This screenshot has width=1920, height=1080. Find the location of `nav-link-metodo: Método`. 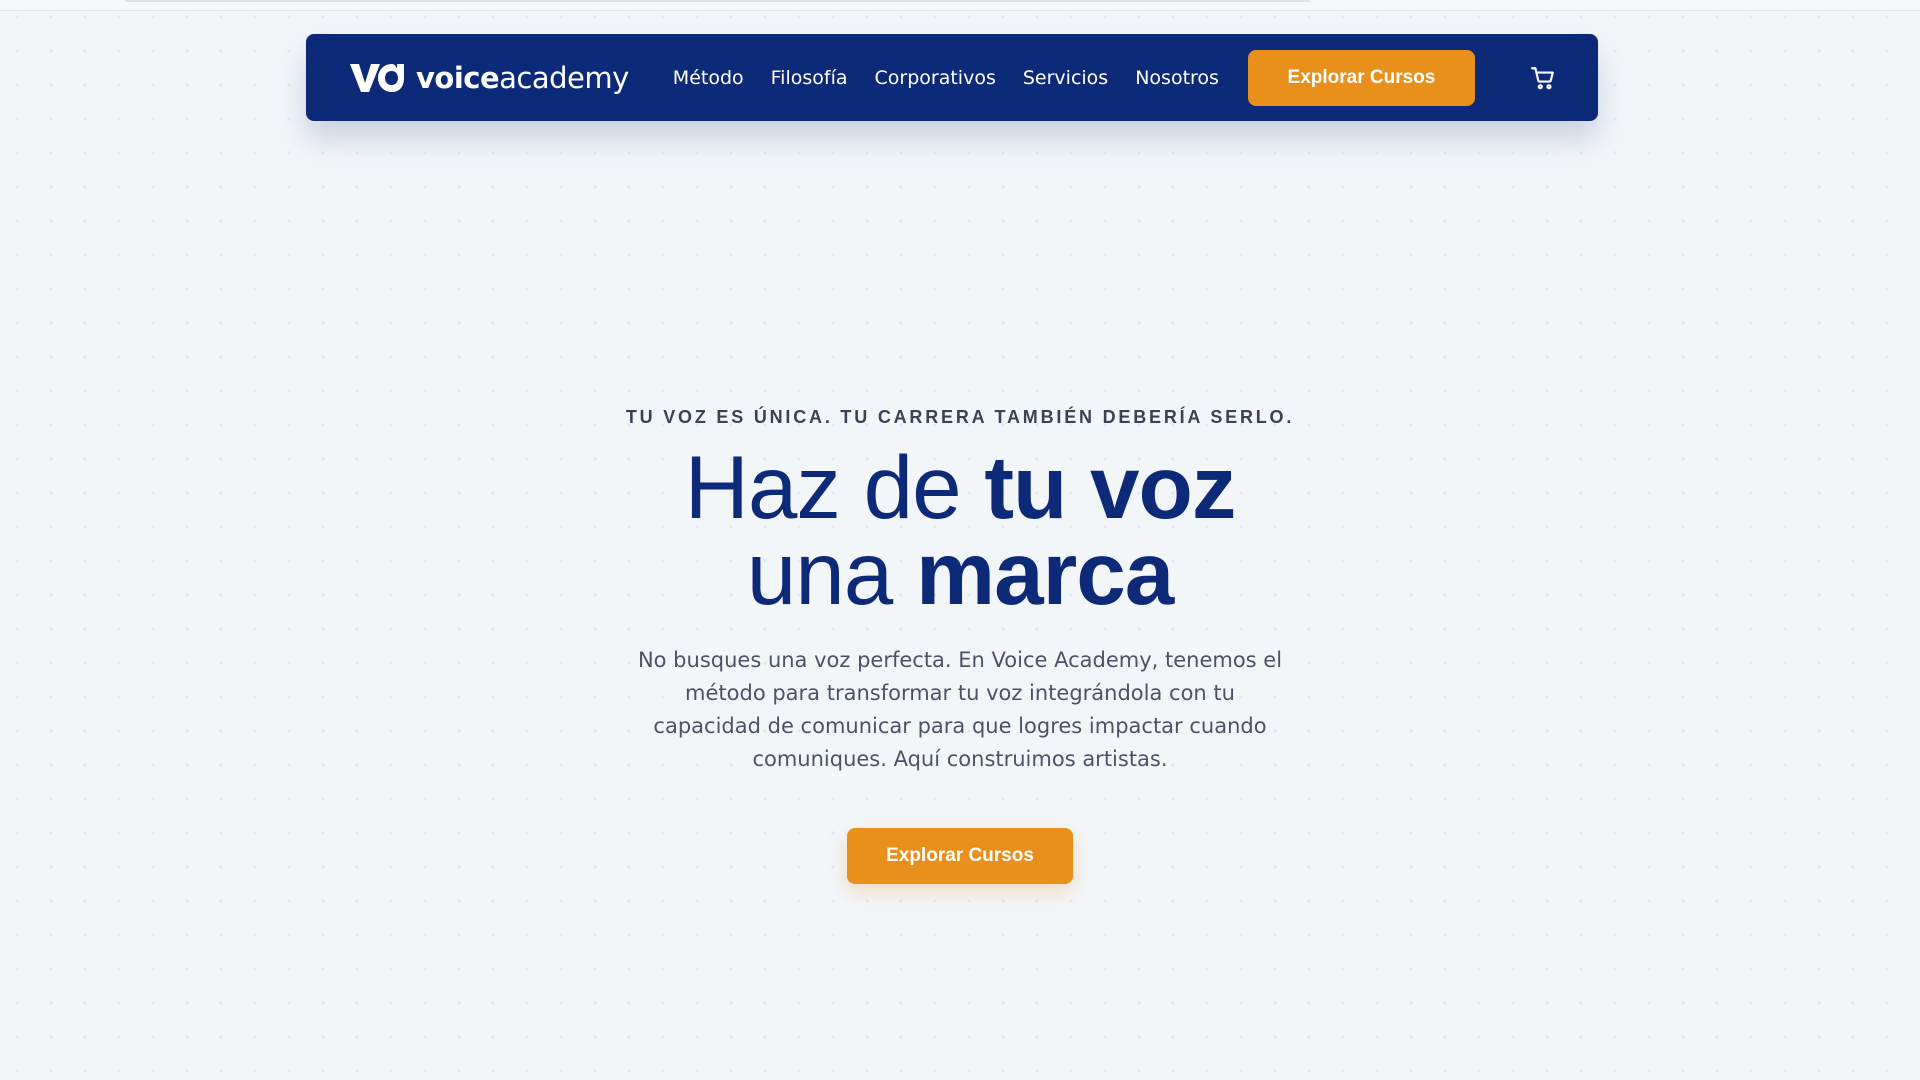

nav-link-metodo: Método is located at coordinates (708, 78).